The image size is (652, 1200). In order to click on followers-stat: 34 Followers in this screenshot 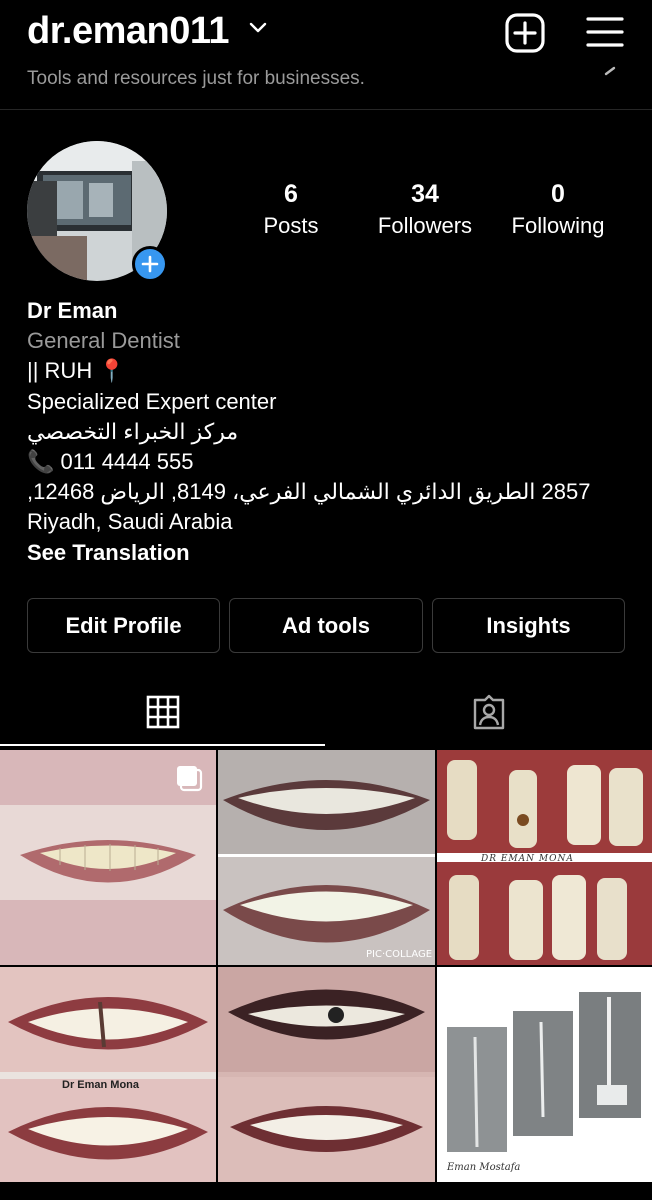, I will do `click(425, 209)`.